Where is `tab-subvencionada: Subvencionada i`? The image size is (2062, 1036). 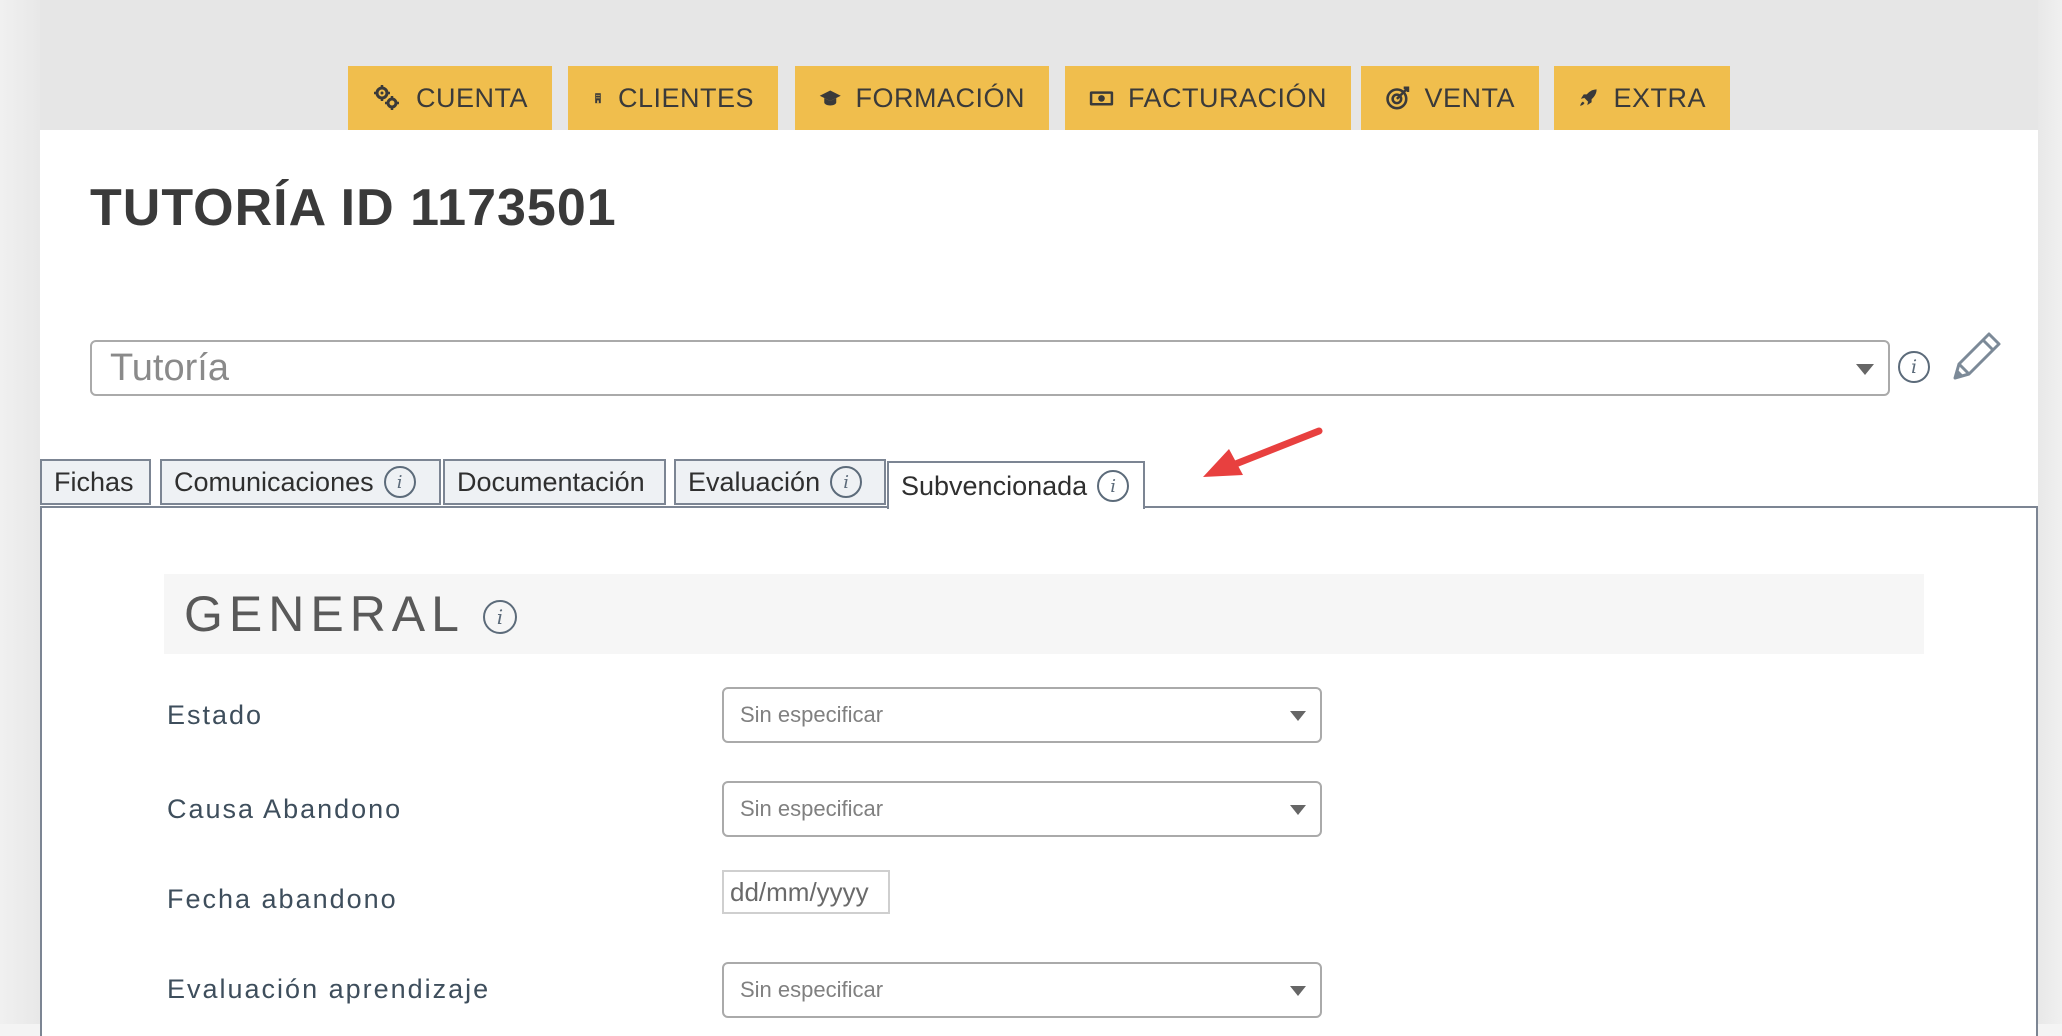 tab-subvencionada: Subvencionada i is located at coordinates (1016, 485).